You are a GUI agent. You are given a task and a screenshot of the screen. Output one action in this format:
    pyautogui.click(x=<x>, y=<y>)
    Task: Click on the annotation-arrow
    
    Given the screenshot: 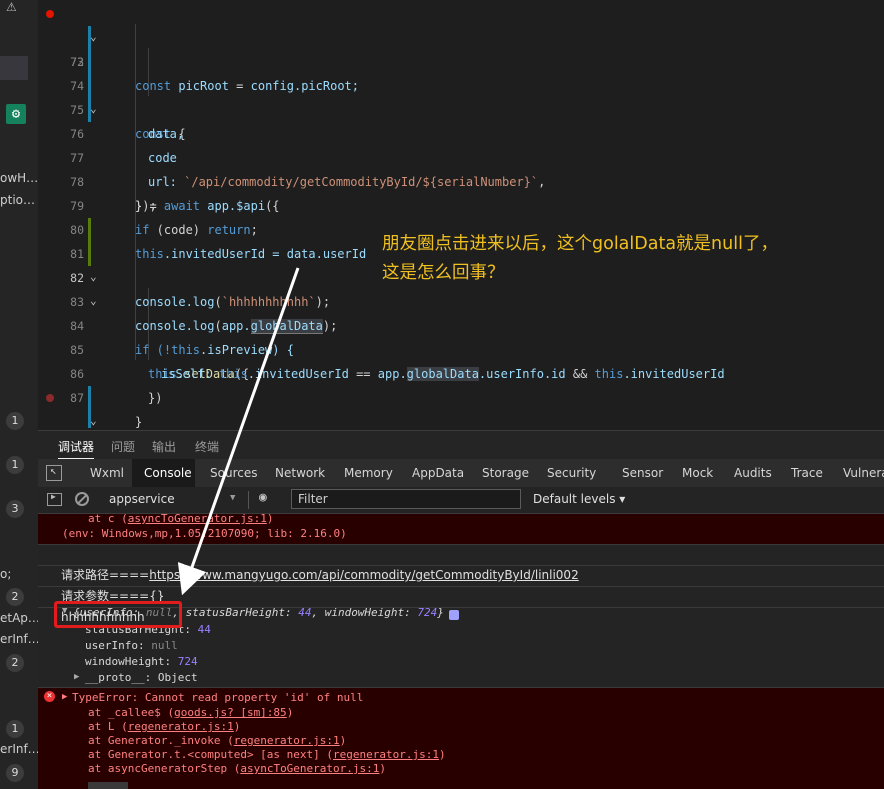 What is the action you would take?
    pyautogui.click(x=238, y=431)
    